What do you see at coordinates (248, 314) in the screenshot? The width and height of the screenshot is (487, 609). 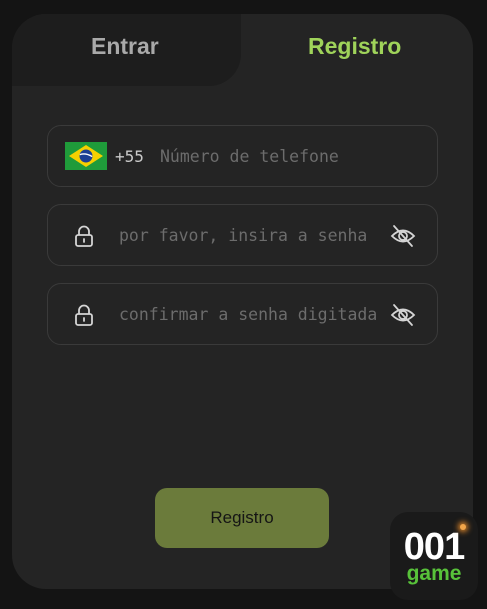 I see `confirm-password-input` at bounding box center [248, 314].